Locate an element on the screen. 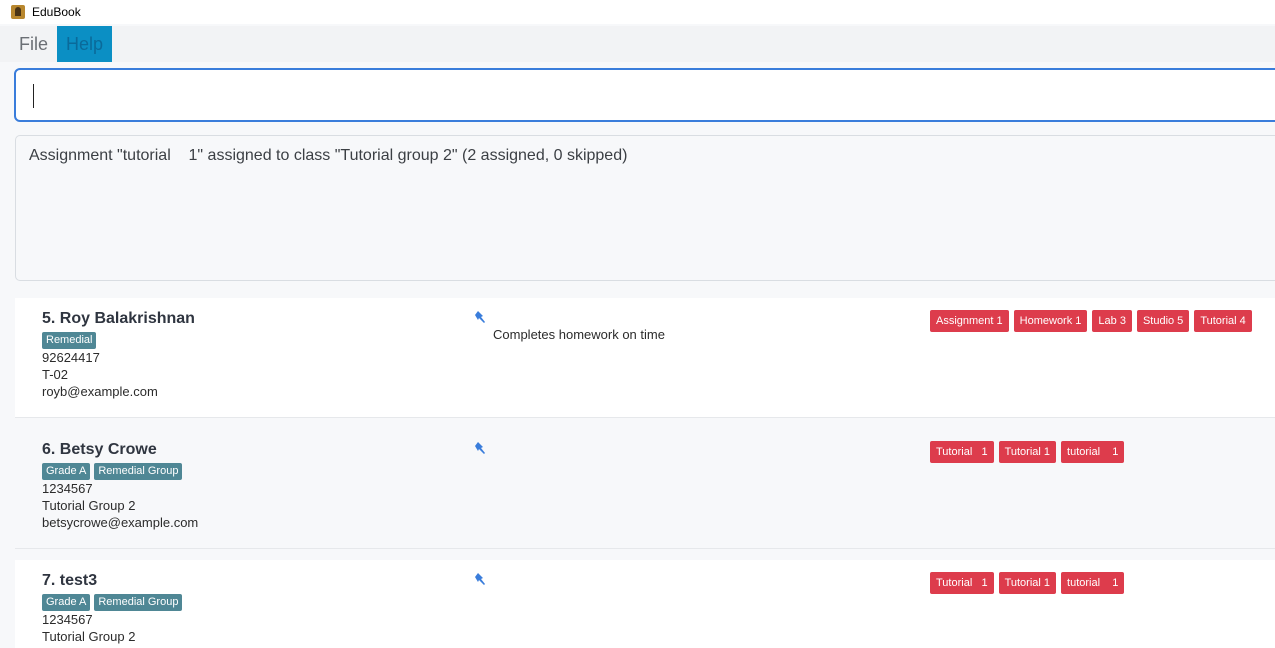 Image resolution: width=1275 pixels, height=648 pixels. person-class: T-02 is located at coordinates (55, 374).